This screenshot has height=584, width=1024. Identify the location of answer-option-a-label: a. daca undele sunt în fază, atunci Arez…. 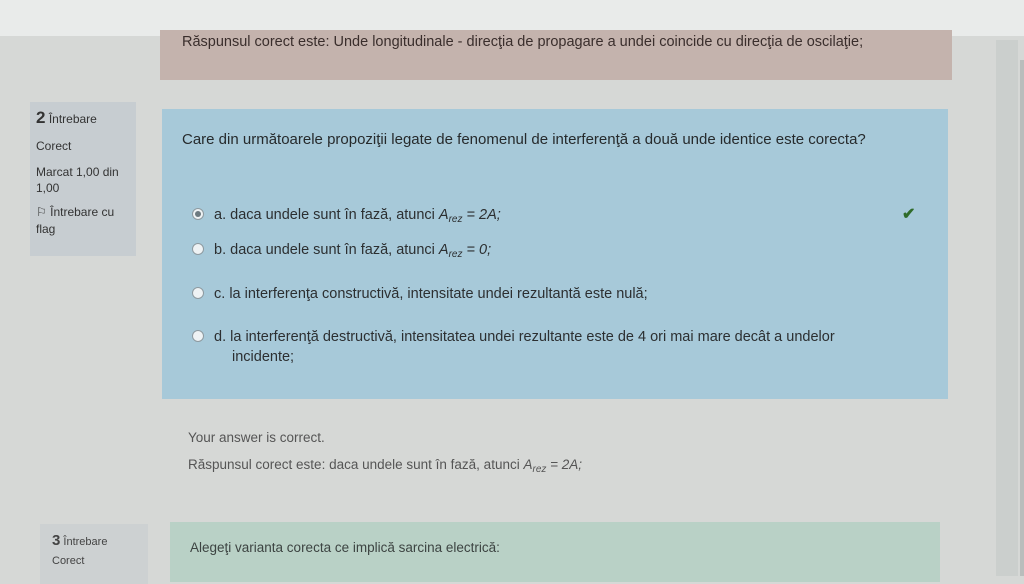
(357, 216).